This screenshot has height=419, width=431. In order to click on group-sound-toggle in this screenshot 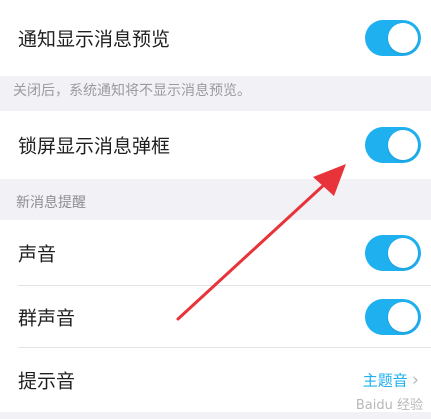, I will do `click(393, 317)`.